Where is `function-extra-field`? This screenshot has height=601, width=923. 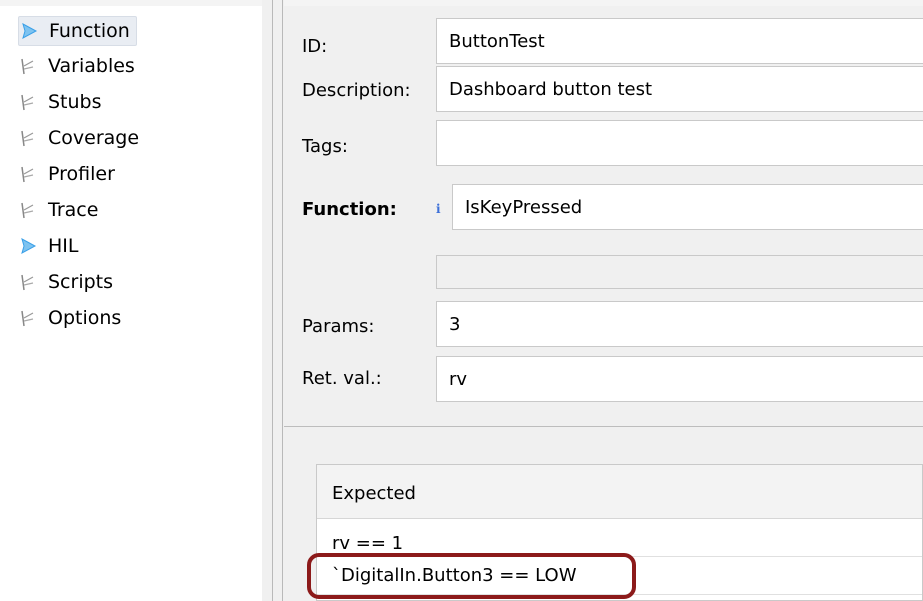
function-extra-field is located at coordinates (679, 272).